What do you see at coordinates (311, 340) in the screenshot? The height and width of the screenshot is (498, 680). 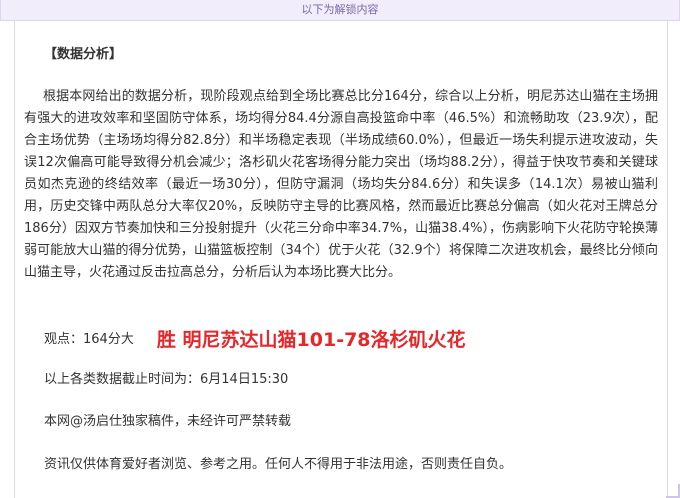 I see `verdict-result: 胜 明尼苏达山猫101-78洛杉矶火花` at bounding box center [311, 340].